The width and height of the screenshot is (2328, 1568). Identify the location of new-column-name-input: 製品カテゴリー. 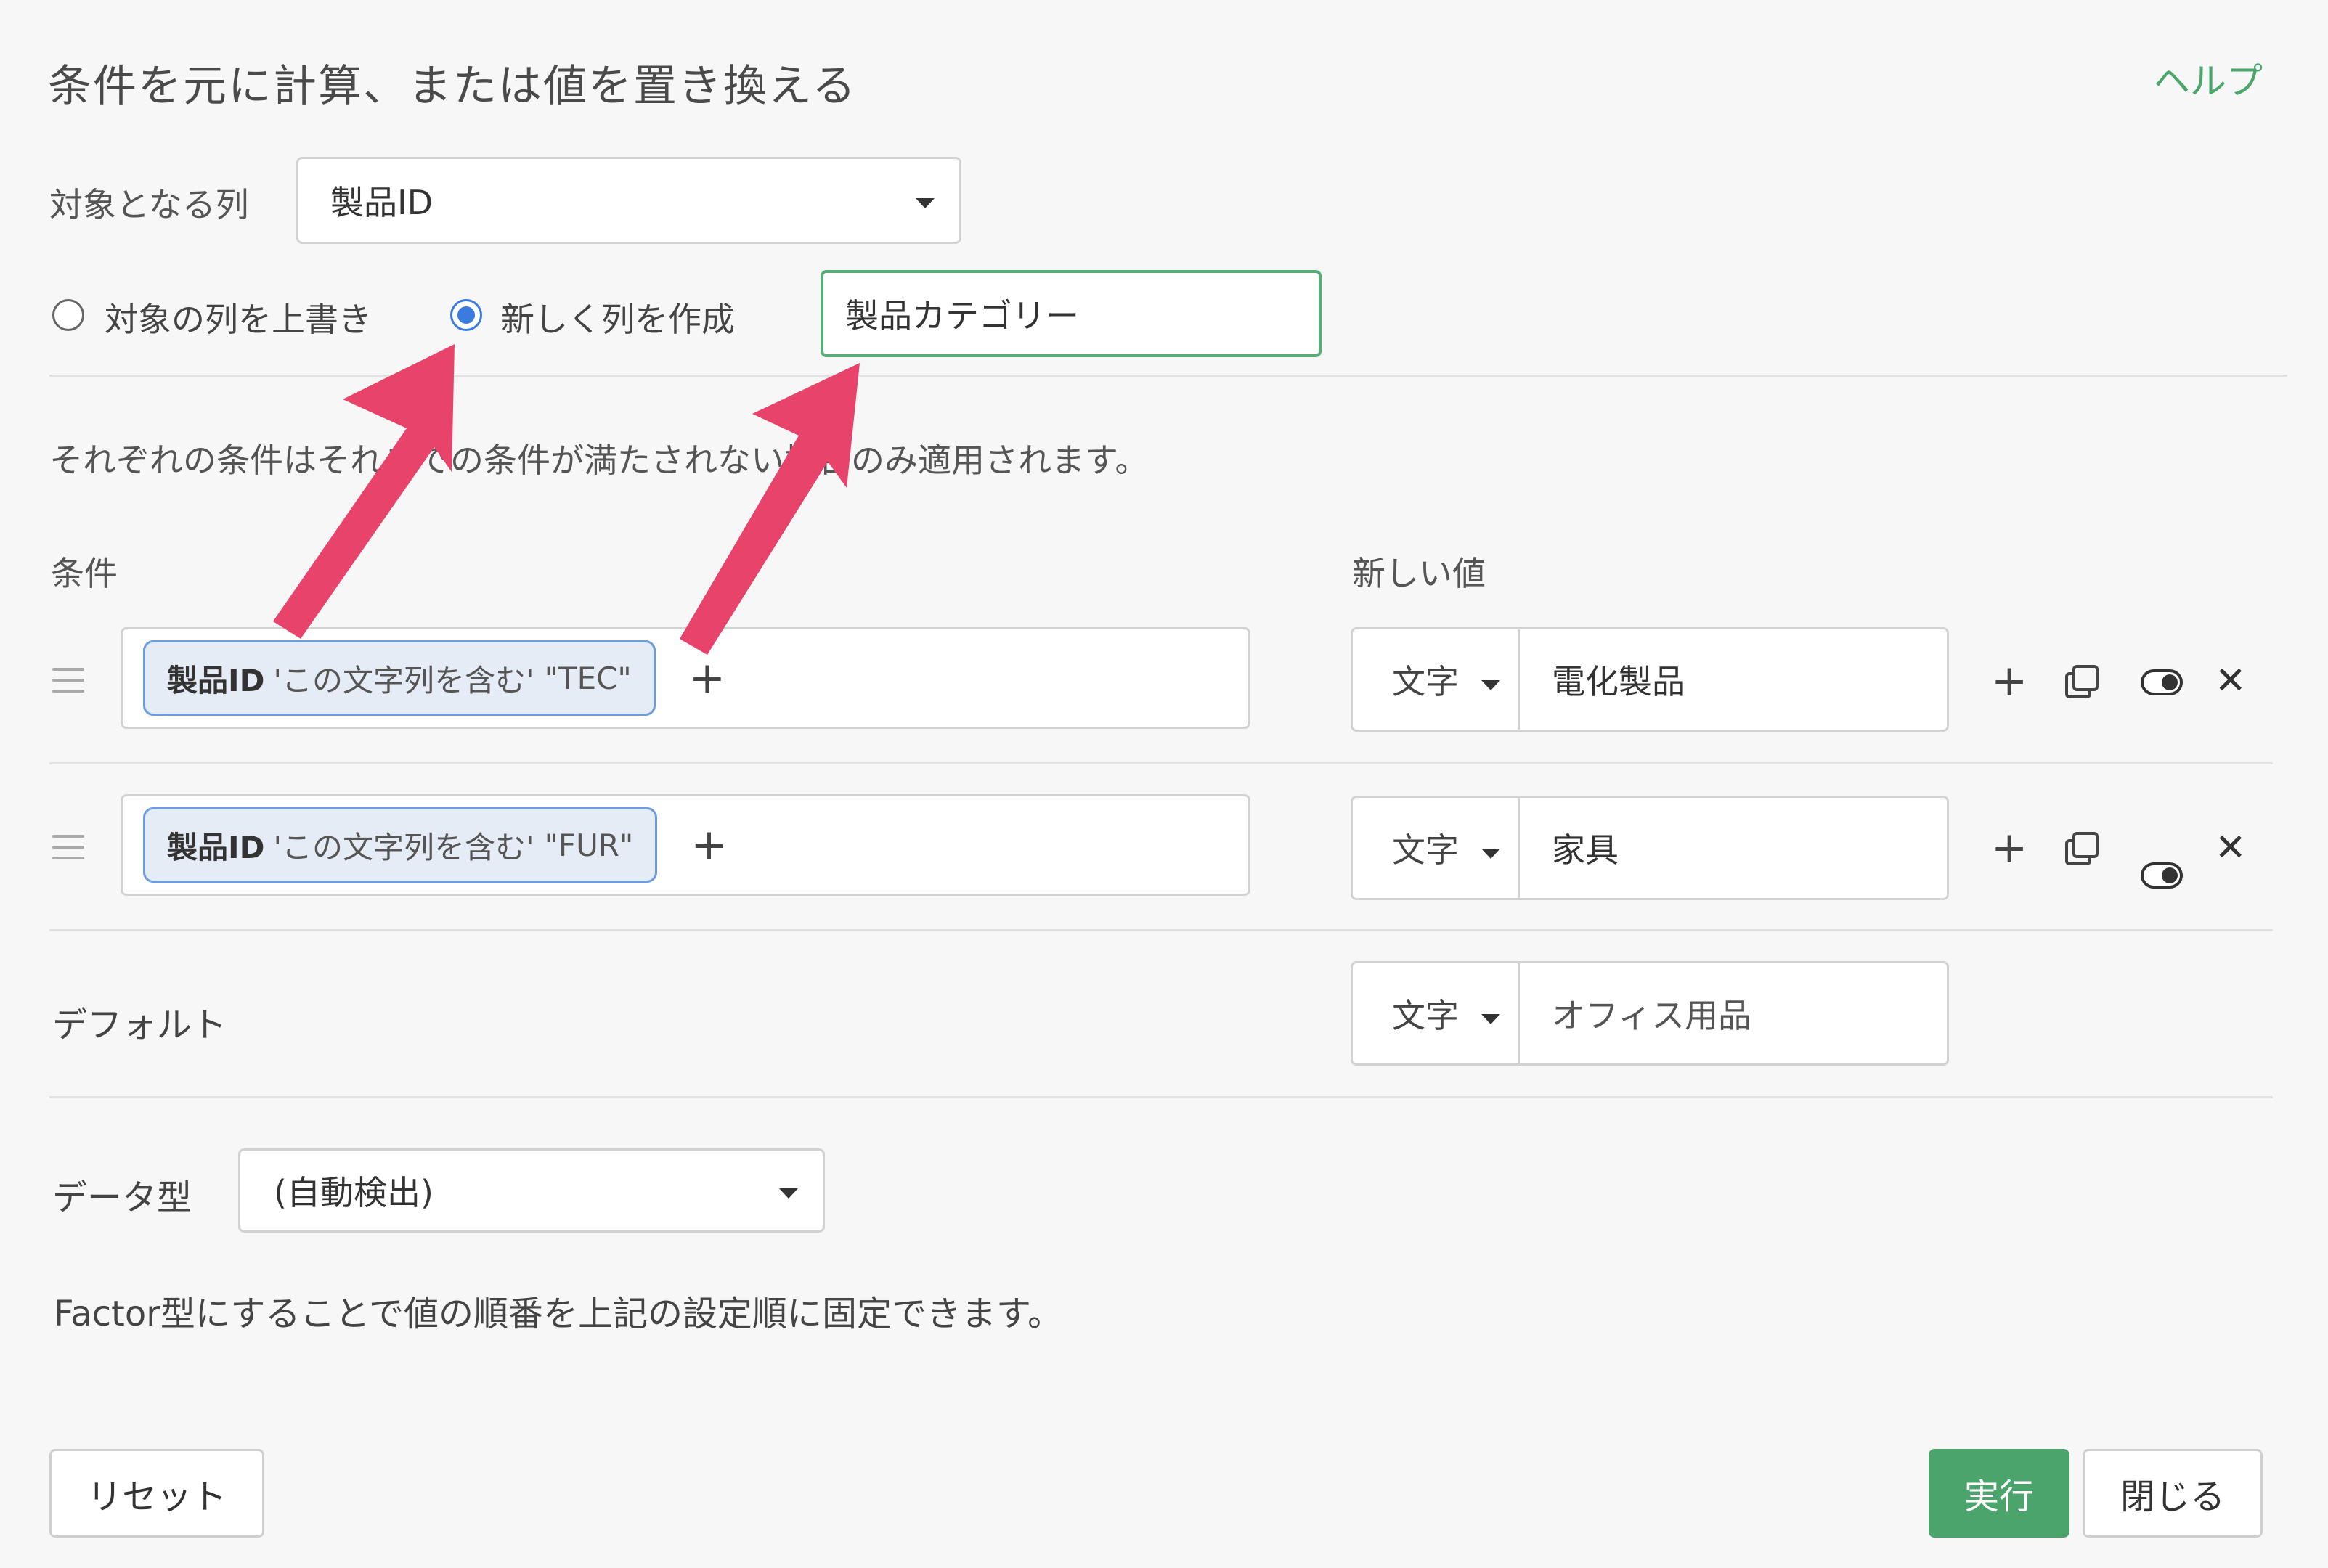
(1071, 314).